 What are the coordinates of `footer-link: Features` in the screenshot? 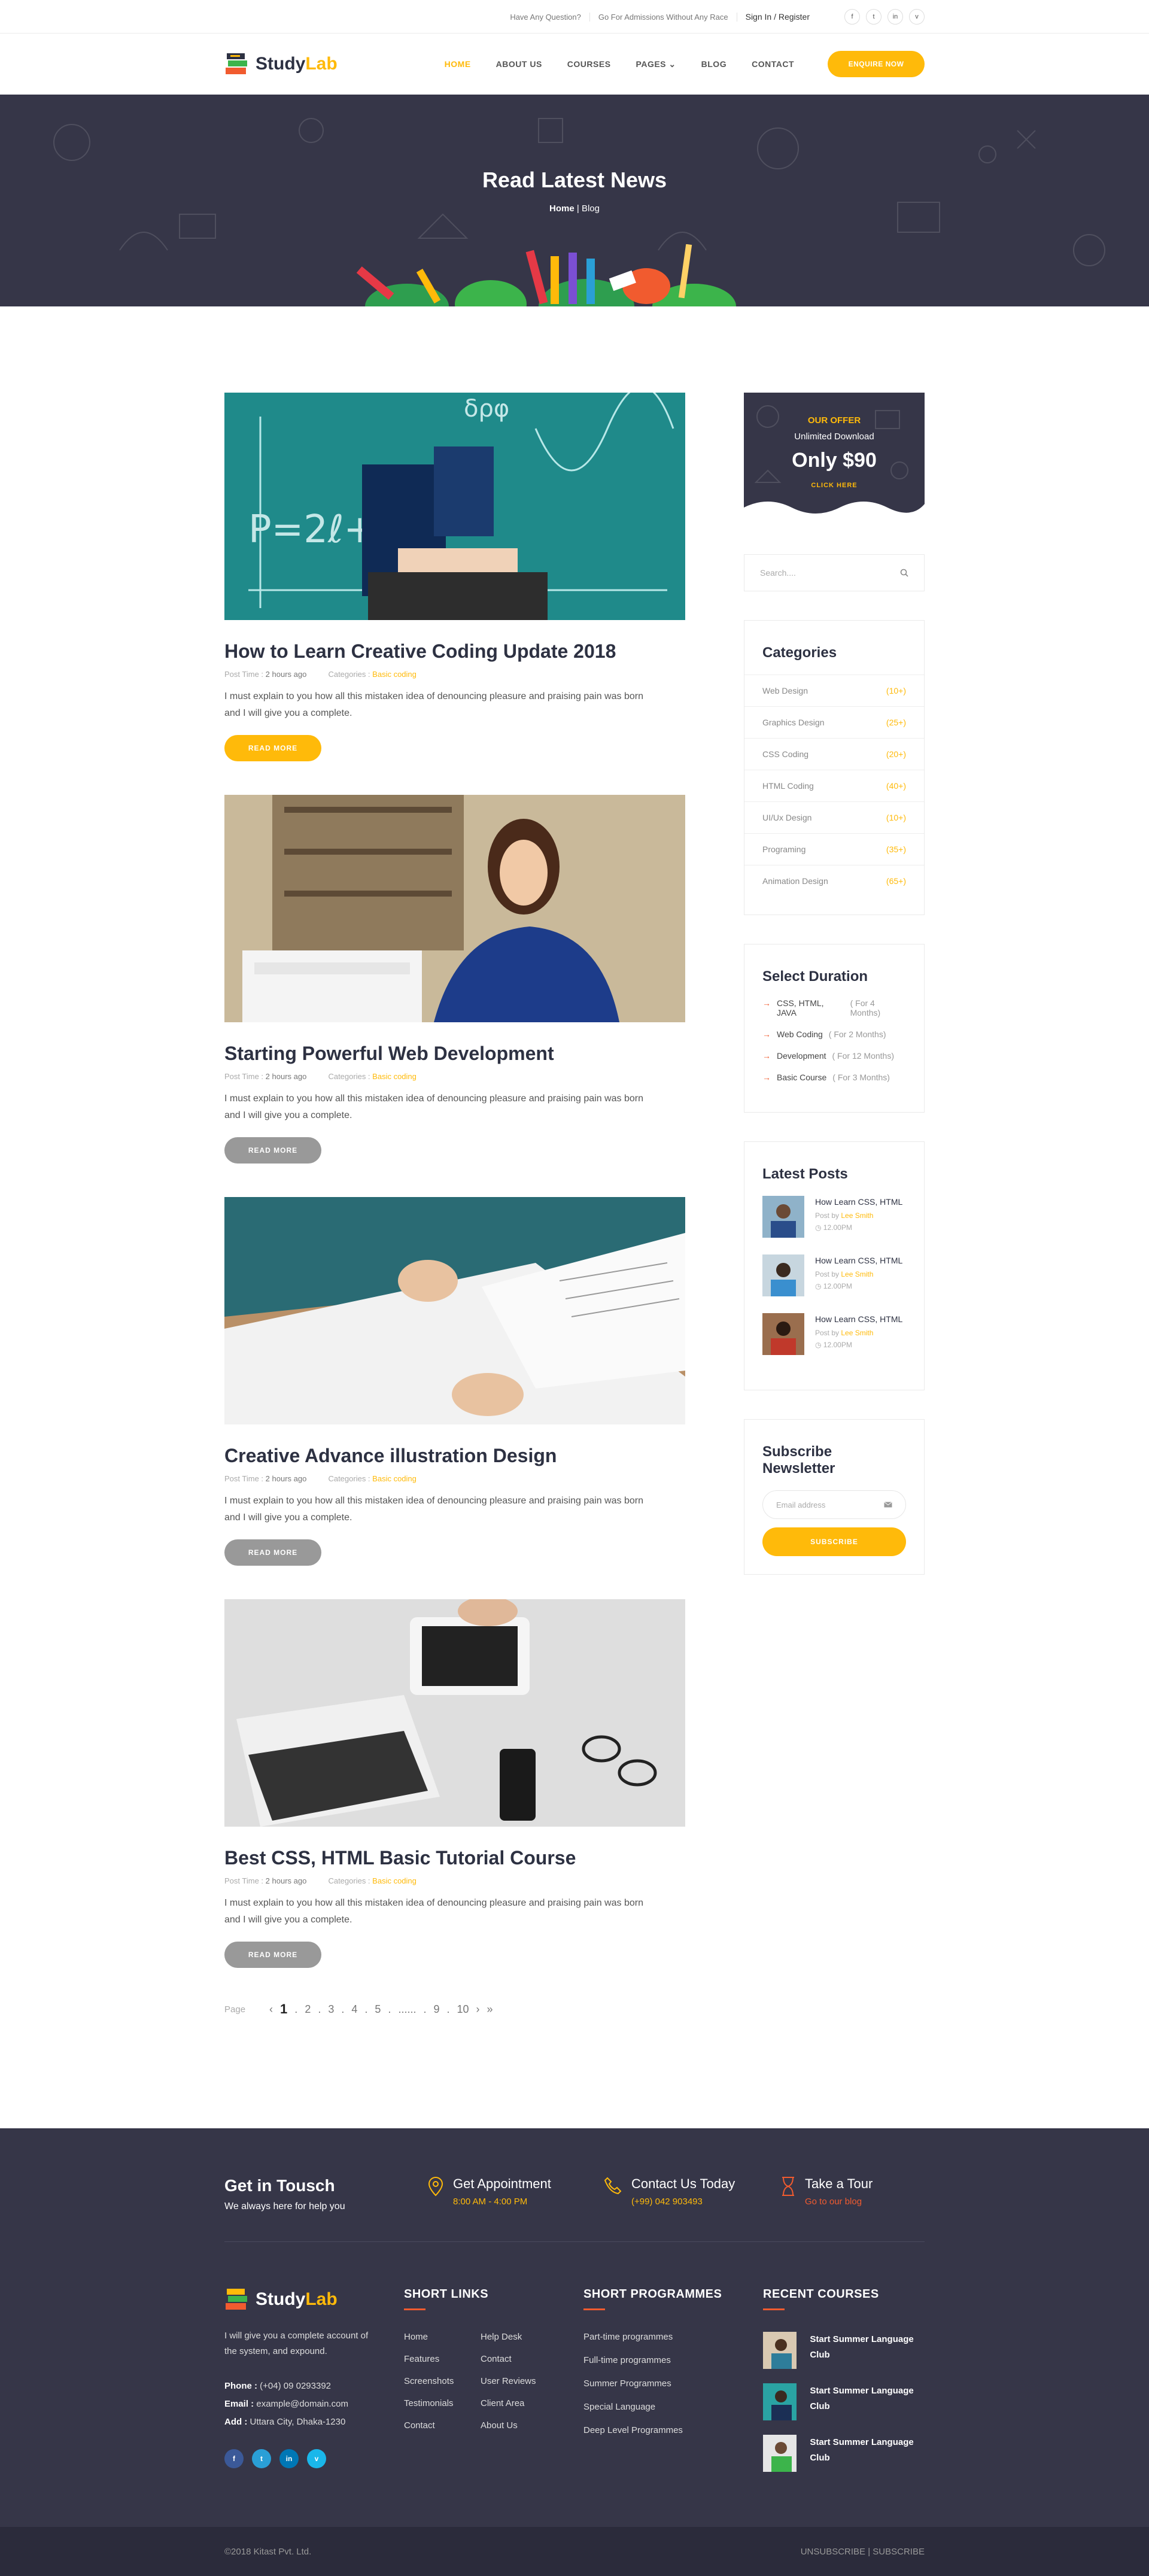 It's located at (442, 2359).